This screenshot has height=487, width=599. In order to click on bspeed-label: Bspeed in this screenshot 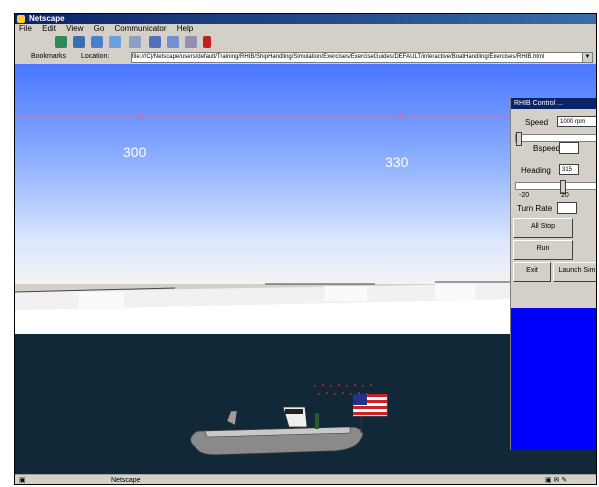, I will do `click(547, 148)`.